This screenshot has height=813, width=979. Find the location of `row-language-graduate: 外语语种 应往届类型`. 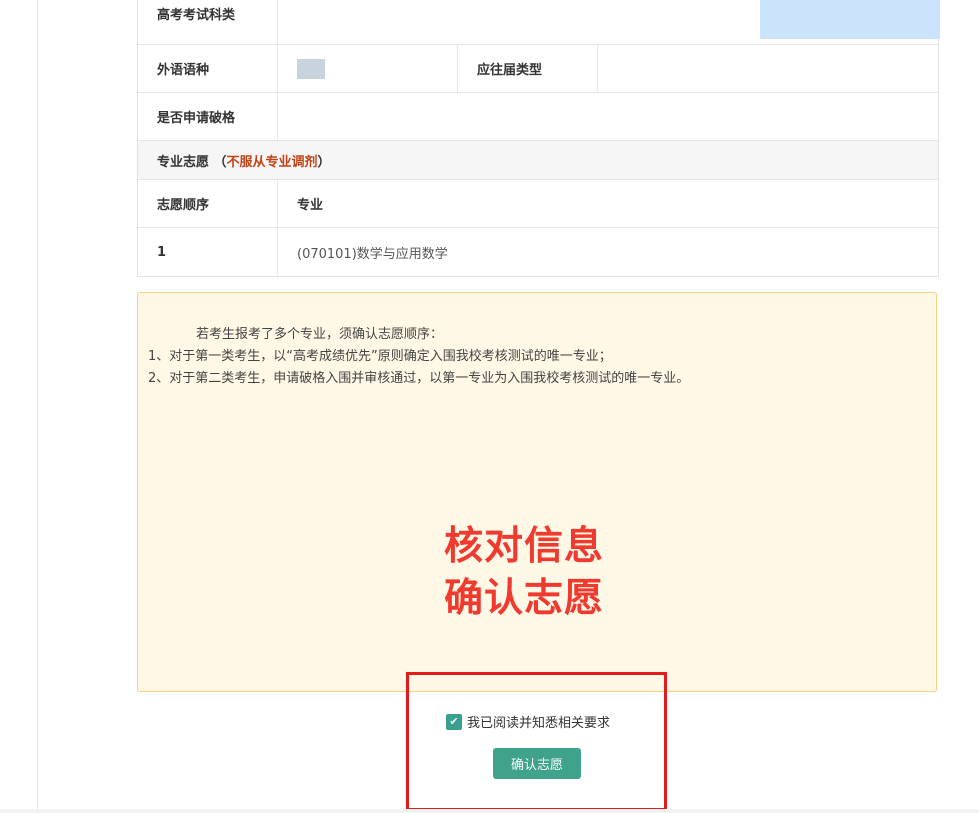

row-language-graduate: 外语语种 应往届类型 is located at coordinates (538, 69).